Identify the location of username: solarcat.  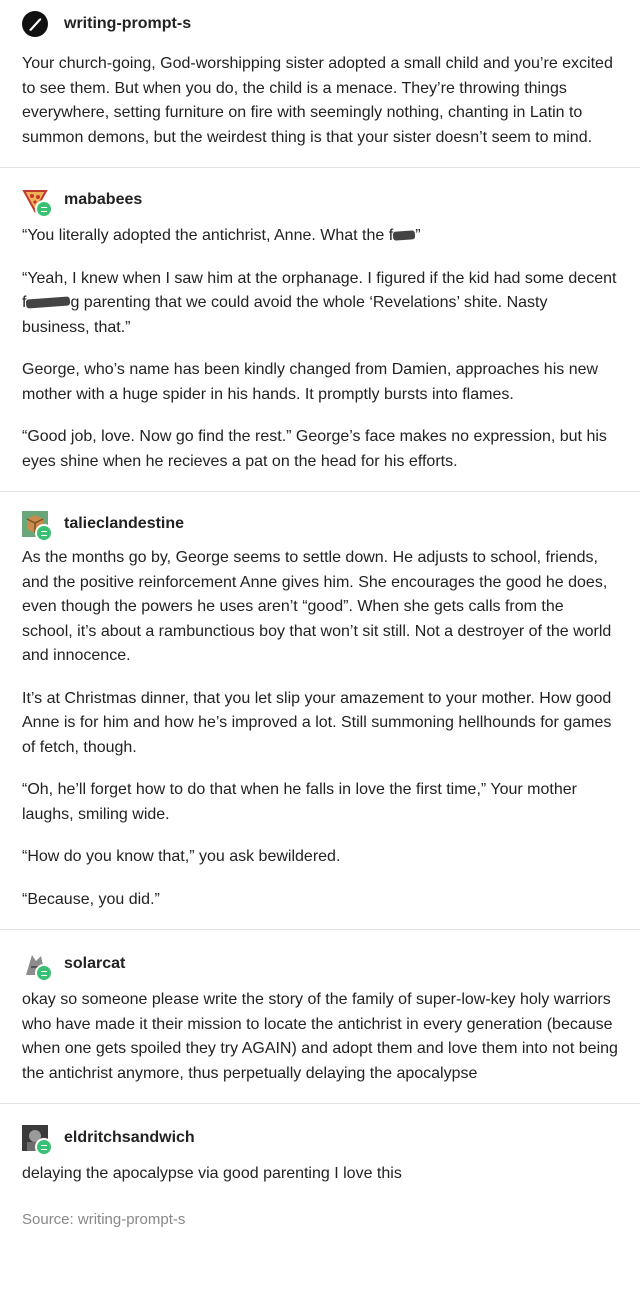
(94, 964).